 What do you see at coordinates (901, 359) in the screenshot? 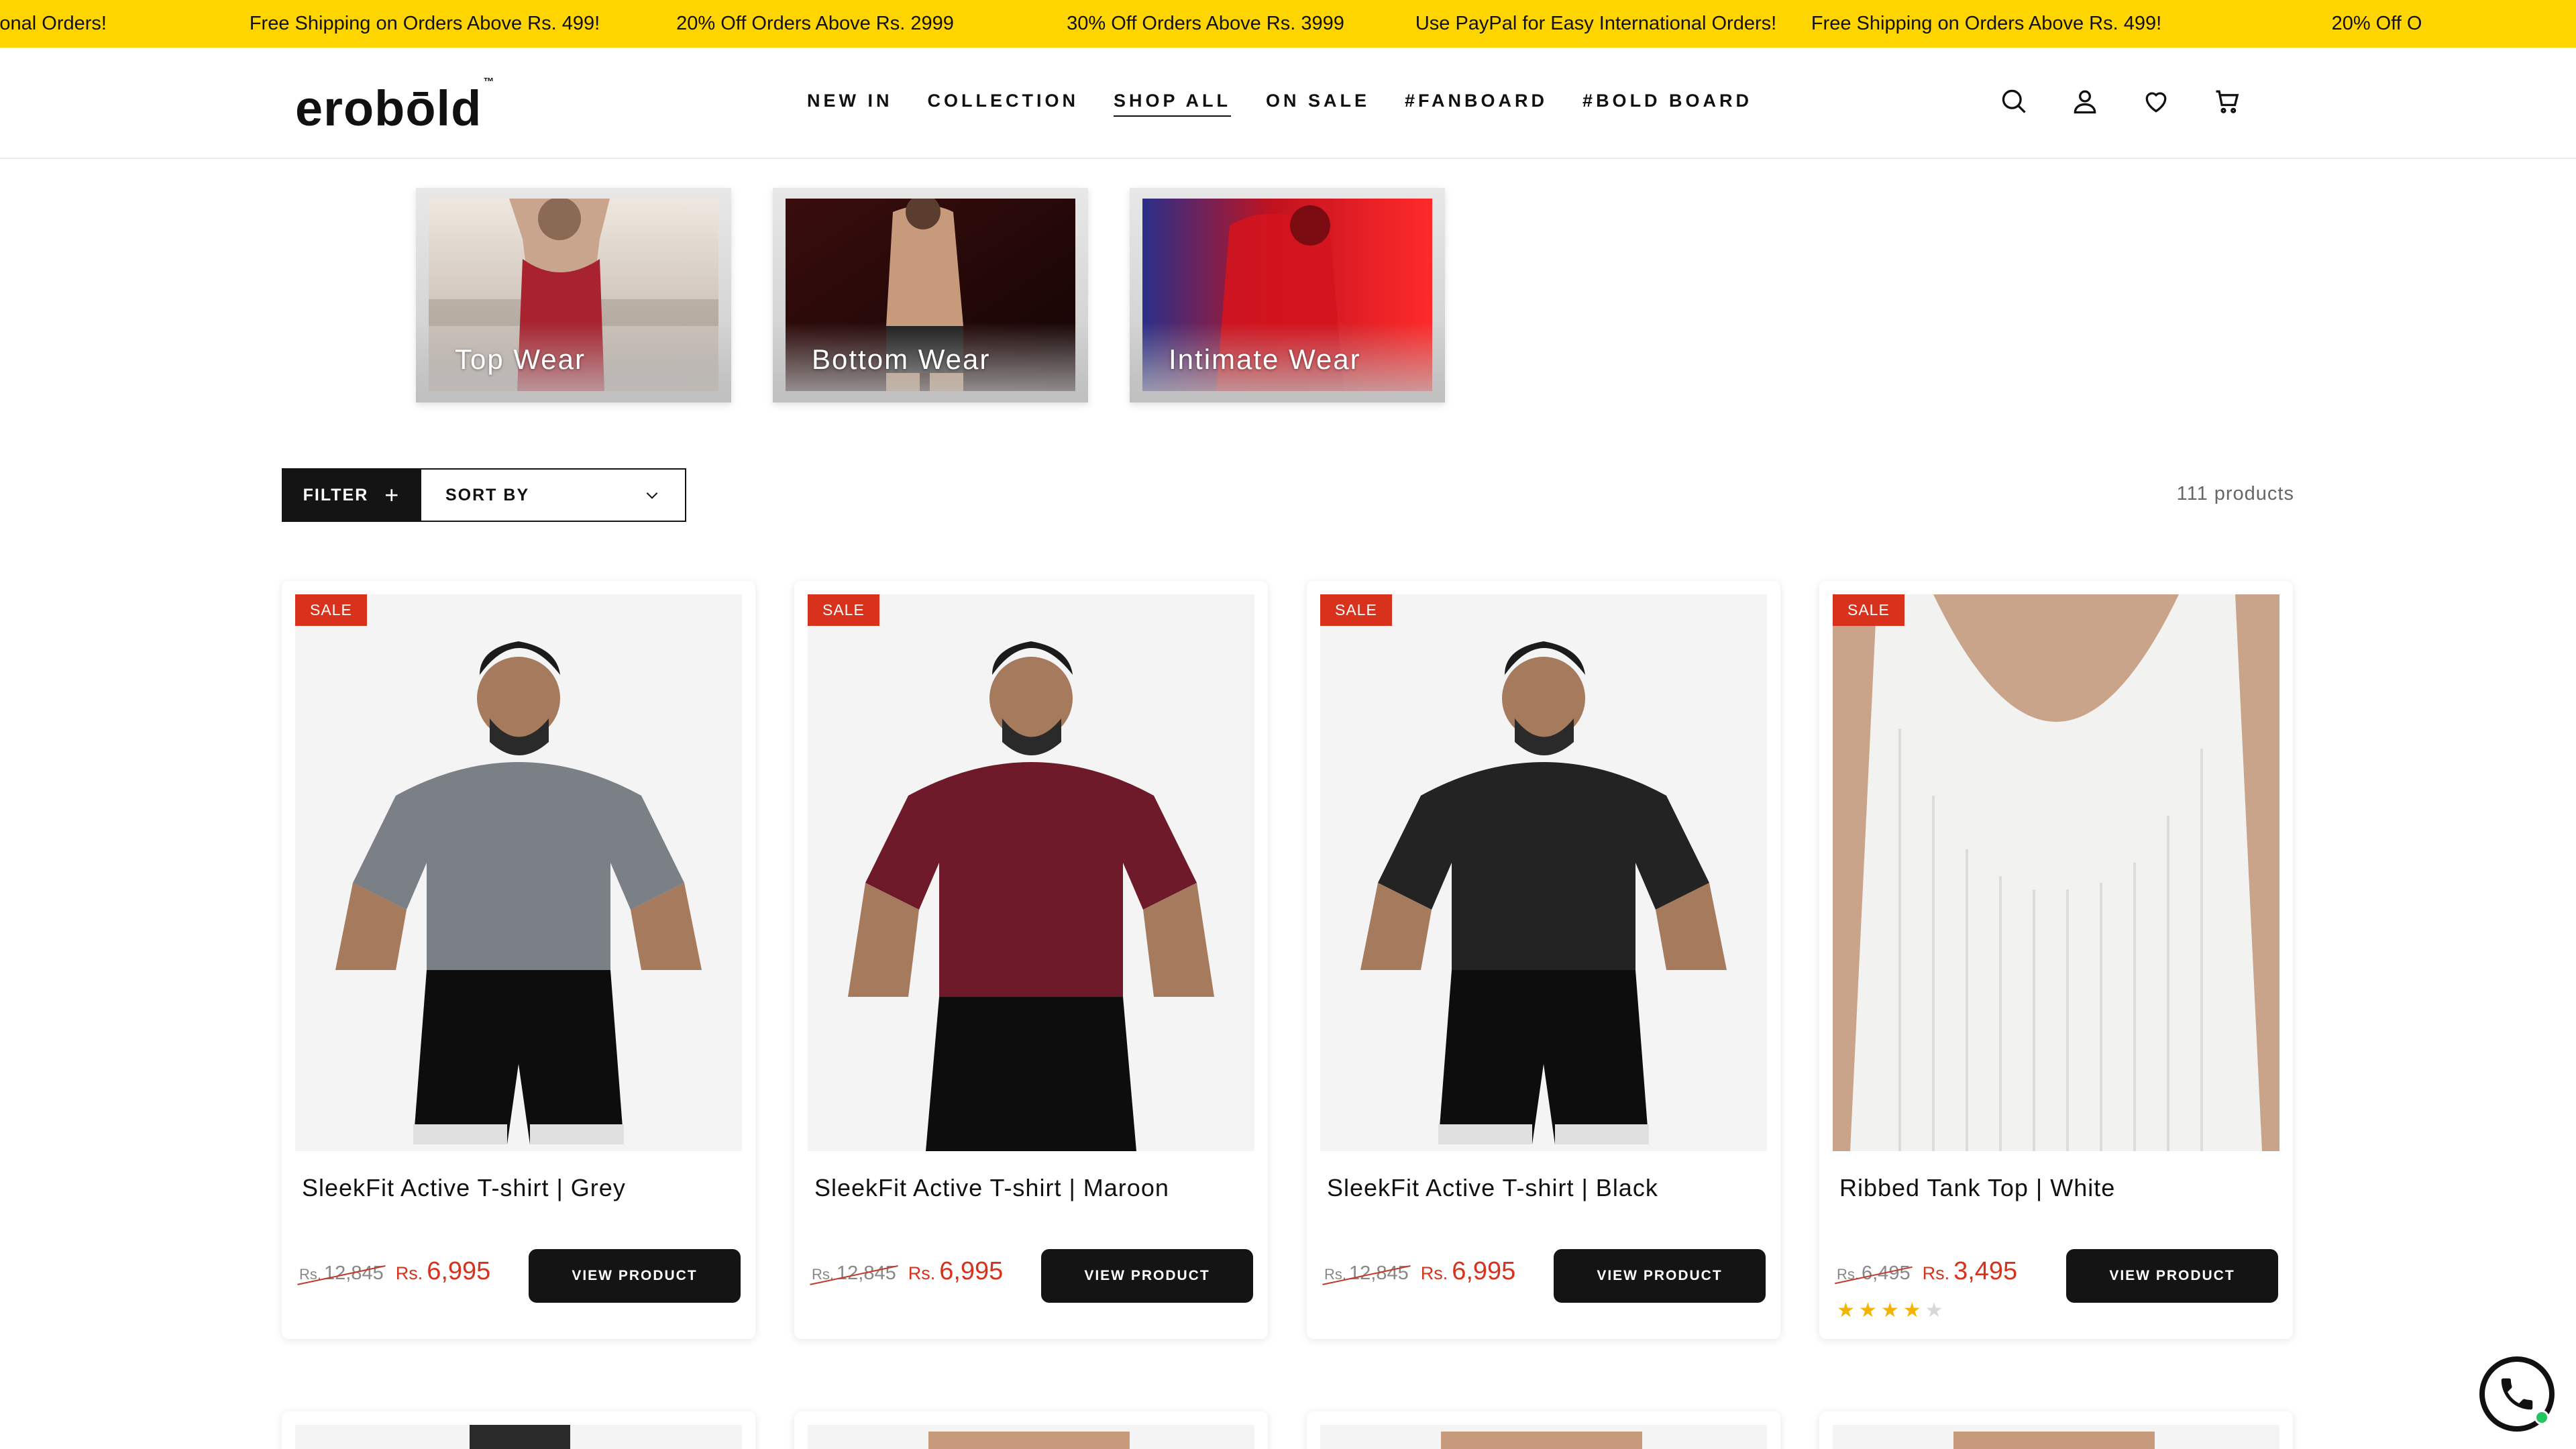
I see `category-label: Bottom Wear` at bounding box center [901, 359].